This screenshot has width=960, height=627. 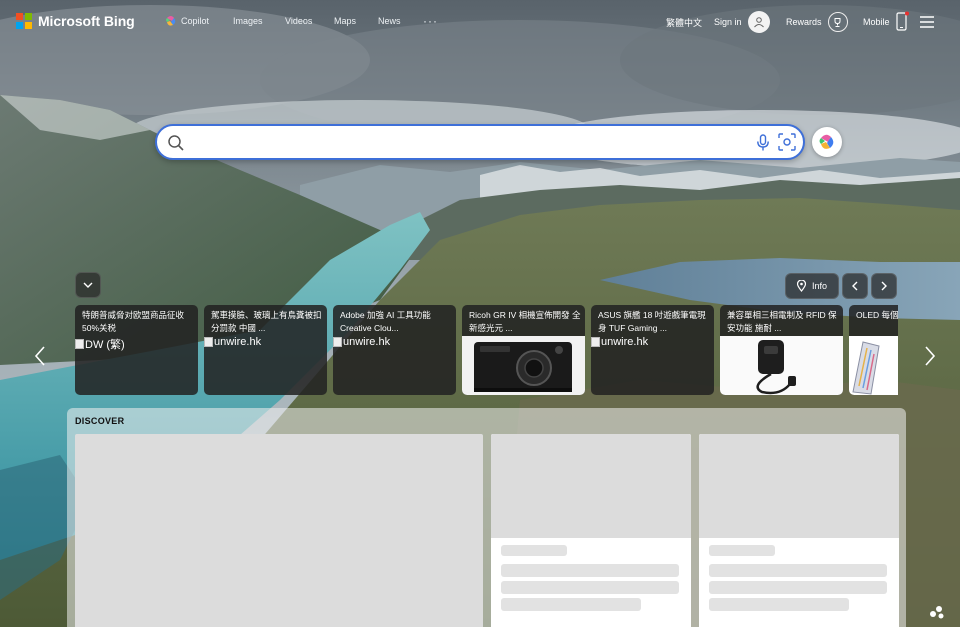 I want to click on feed-placeholder-large, so click(x=279, y=530).